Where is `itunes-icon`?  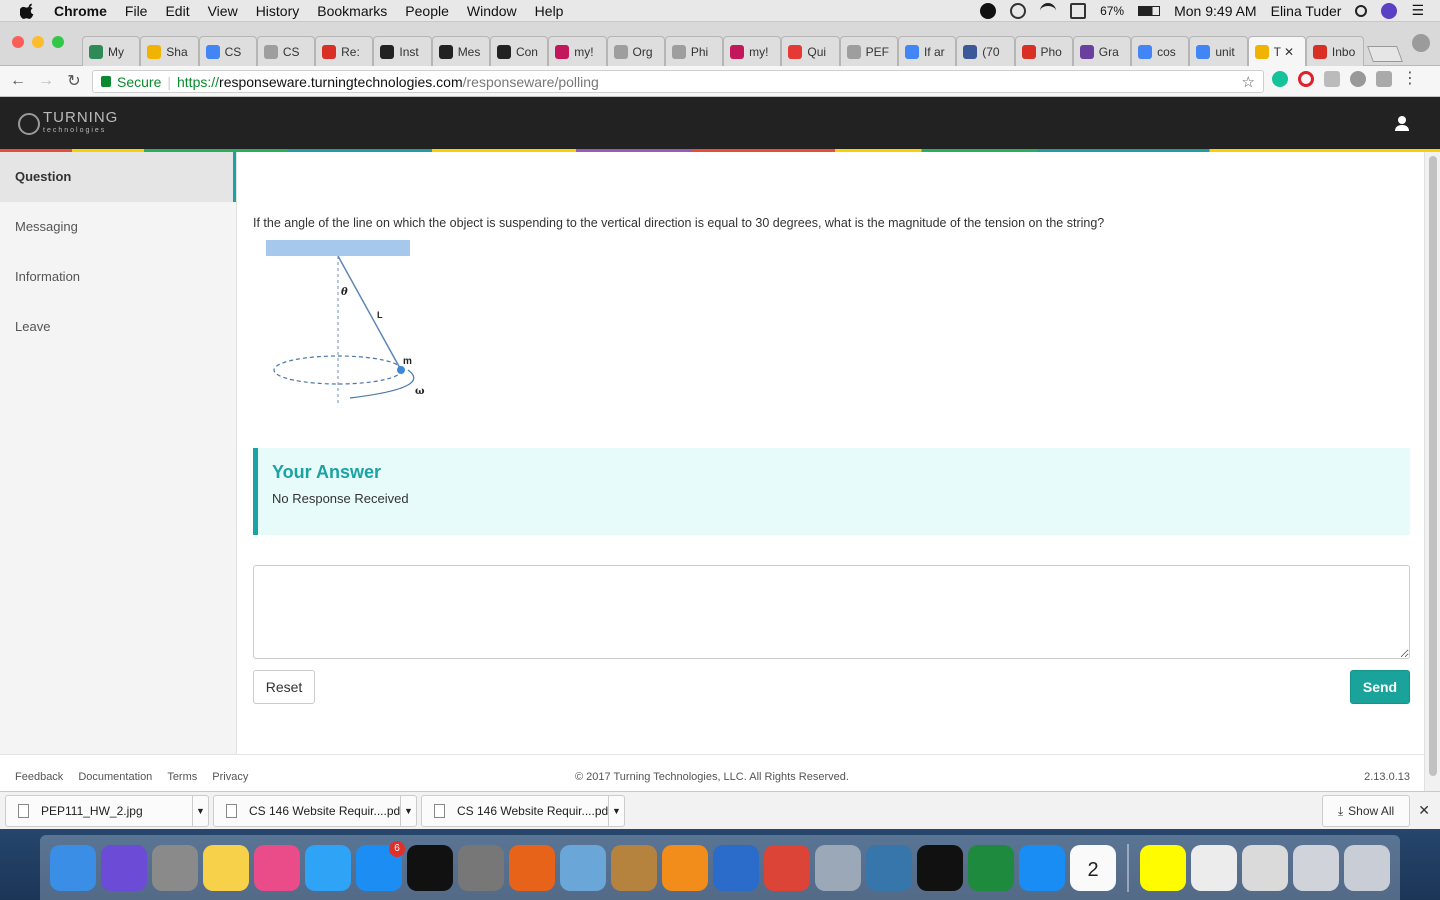
itunes-icon is located at coordinates (277, 867).